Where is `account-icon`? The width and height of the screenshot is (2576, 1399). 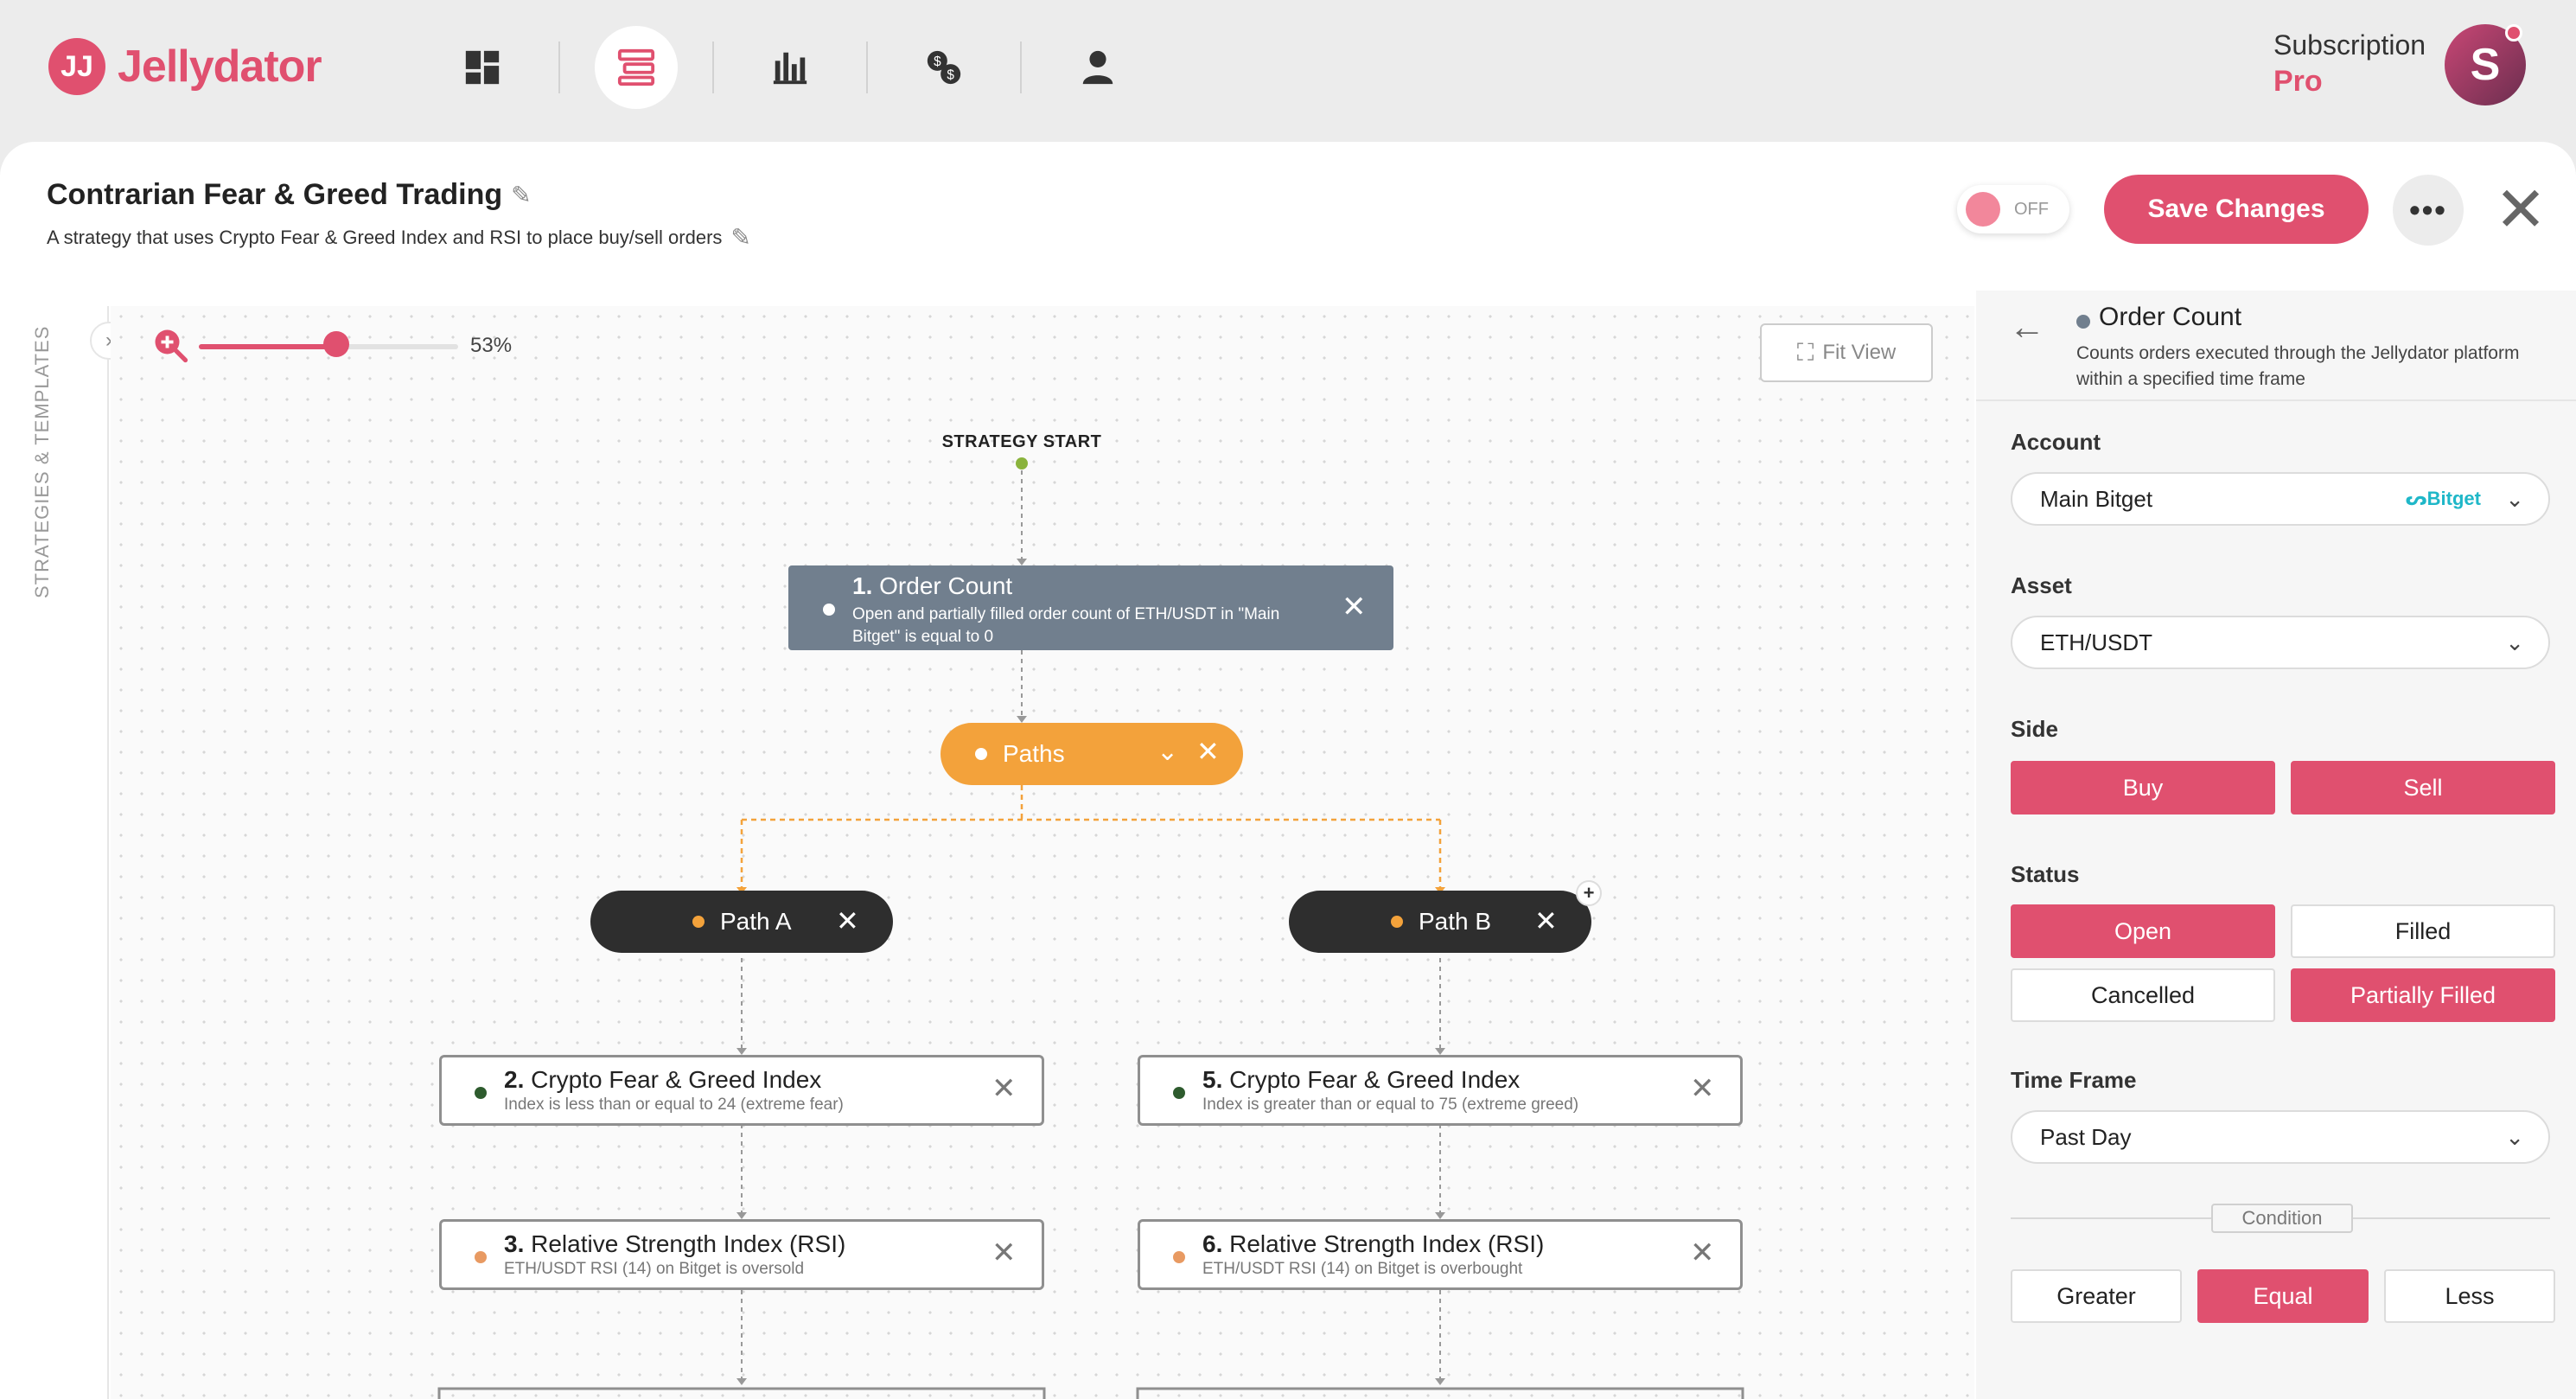
account-icon is located at coordinates (1097, 67).